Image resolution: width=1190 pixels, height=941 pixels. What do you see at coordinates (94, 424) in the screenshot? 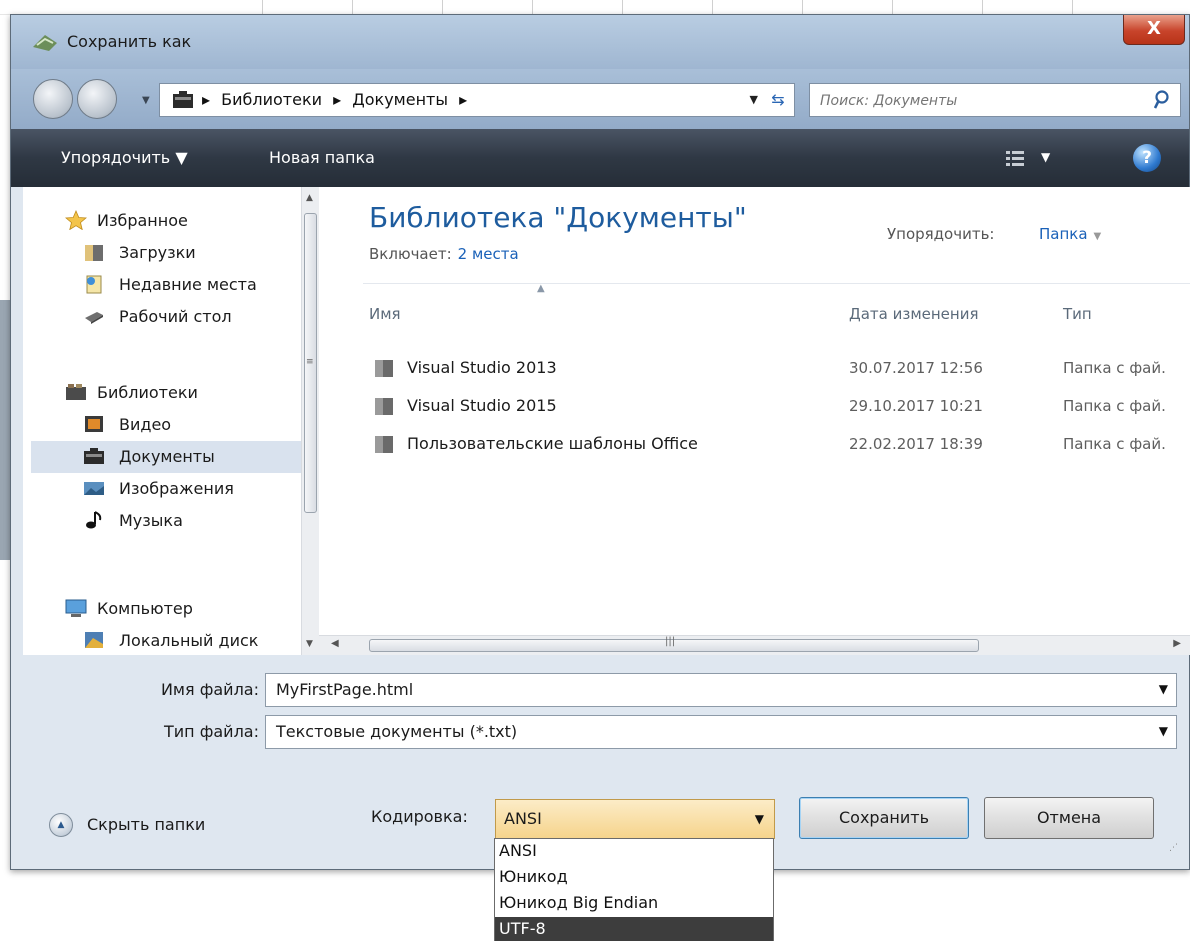
I see `video-library-icon` at bounding box center [94, 424].